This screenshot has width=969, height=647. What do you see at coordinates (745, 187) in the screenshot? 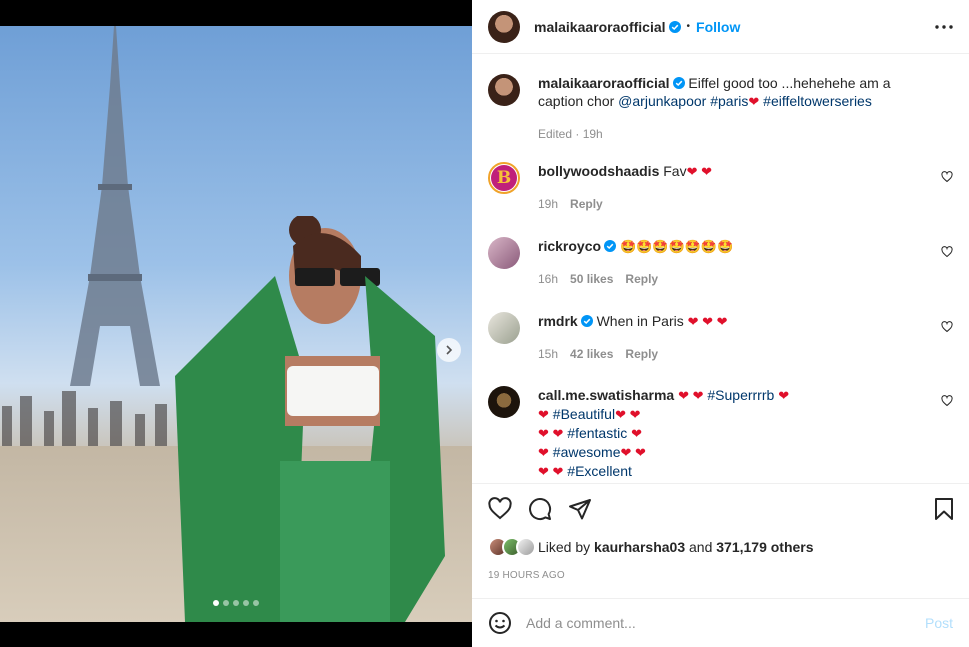
I see `comment-body: bollywoodshaadis Fav❤ ❤ 19h Reply` at bounding box center [745, 187].